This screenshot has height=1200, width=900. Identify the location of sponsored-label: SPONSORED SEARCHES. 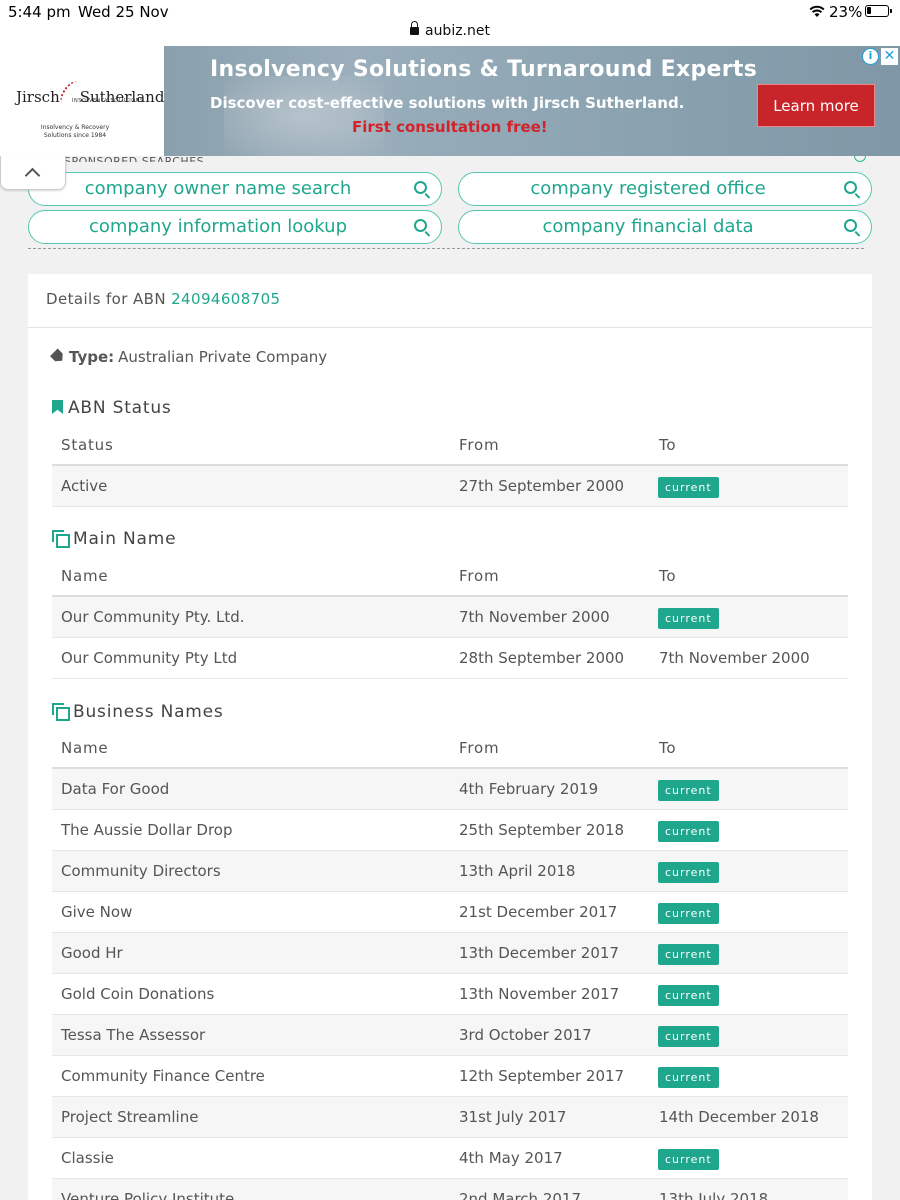
(134, 158).